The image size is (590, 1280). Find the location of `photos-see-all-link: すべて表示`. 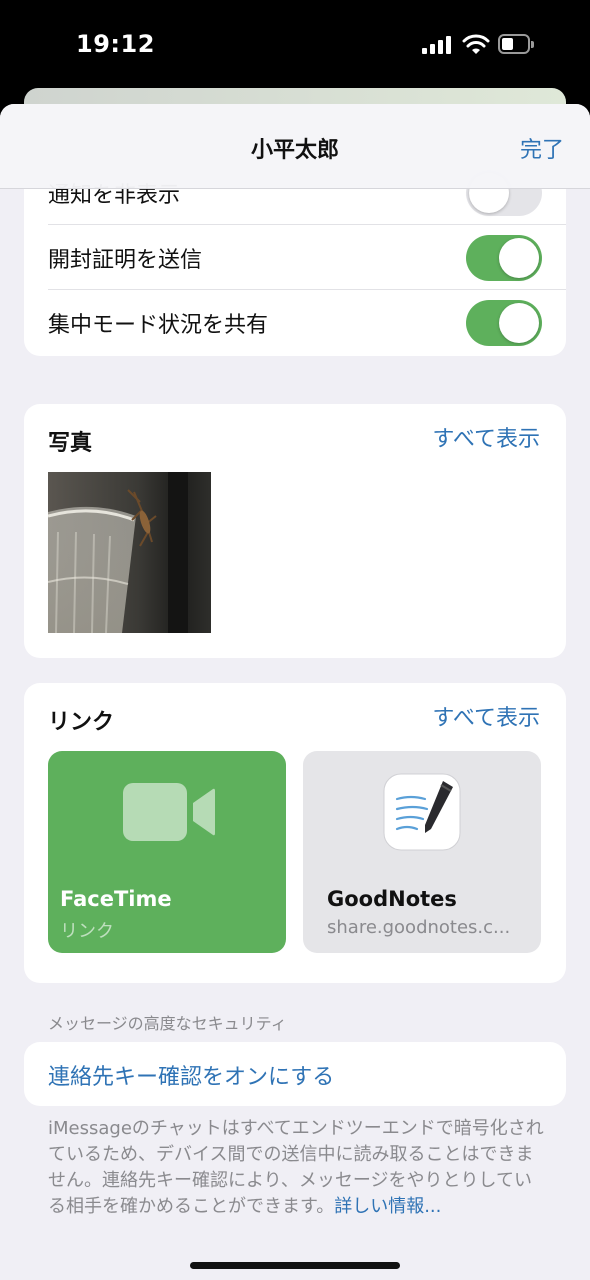

photos-see-all-link: すべて表示 is located at coordinates (486, 437).